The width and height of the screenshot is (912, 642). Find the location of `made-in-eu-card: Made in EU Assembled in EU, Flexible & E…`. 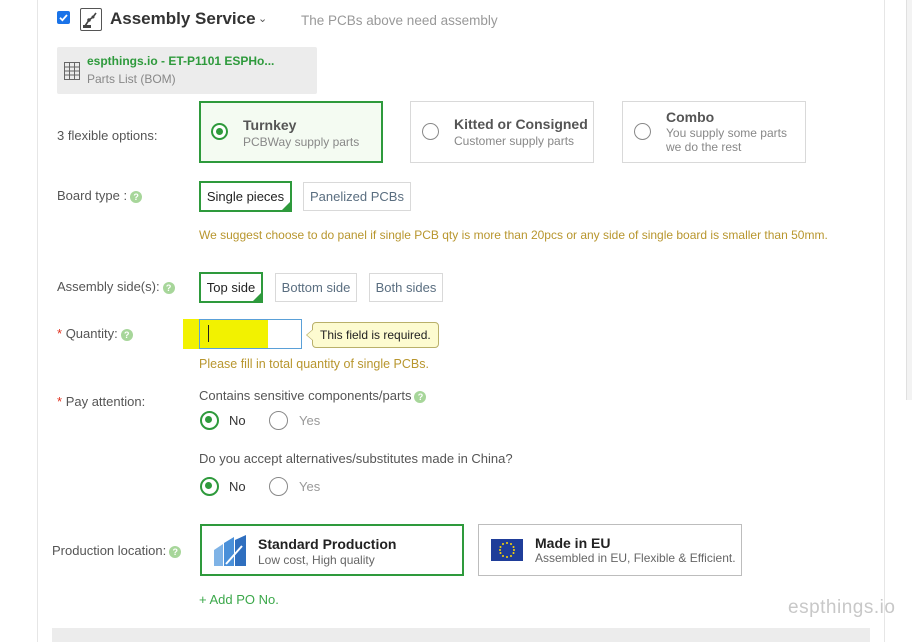

made-in-eu-card: Made in EU Assembled in EU, Flexible & E… is located at coordinates (610, 550).